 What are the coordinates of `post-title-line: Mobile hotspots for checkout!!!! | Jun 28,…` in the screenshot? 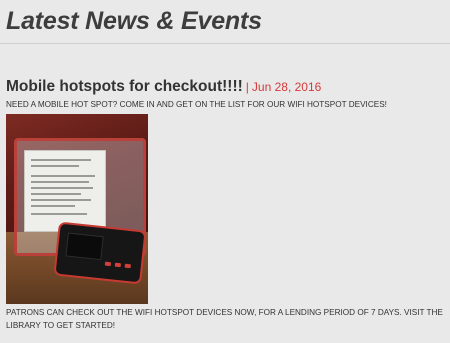 It's located at (228, 86).